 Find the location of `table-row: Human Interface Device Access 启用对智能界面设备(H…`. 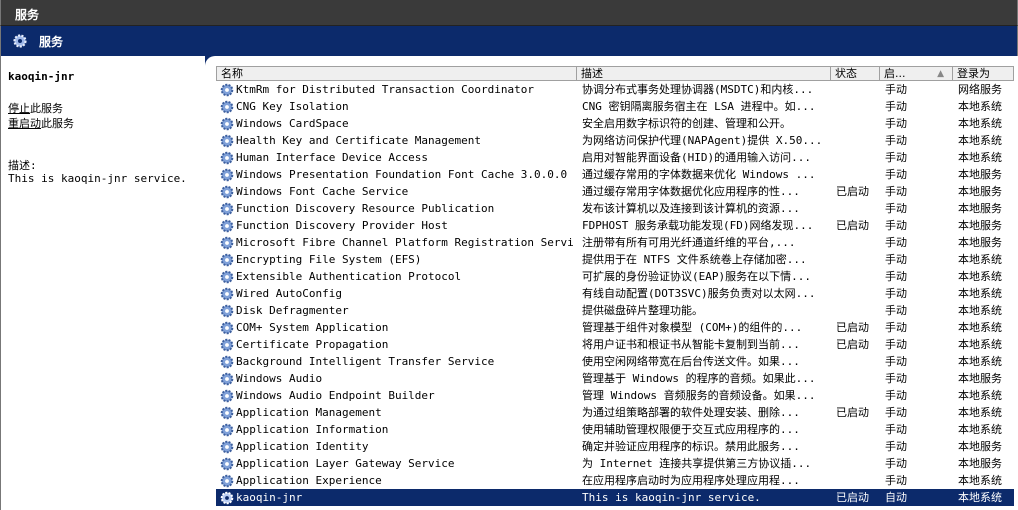

table-row: Human Interface Device Access 启用对智能界面设备(H… is located at coordinates (615, 157).